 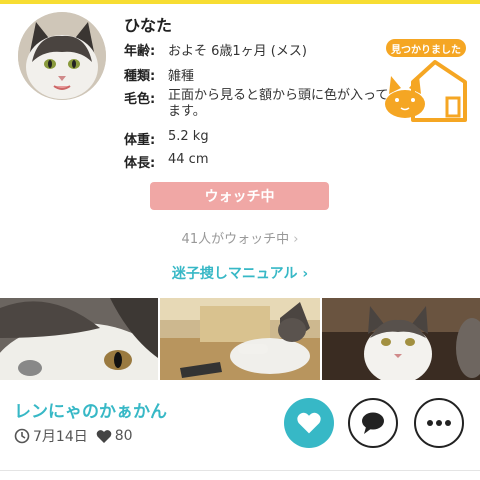 I want to click on post-date: 7月14日, so click(x=51, y=436).